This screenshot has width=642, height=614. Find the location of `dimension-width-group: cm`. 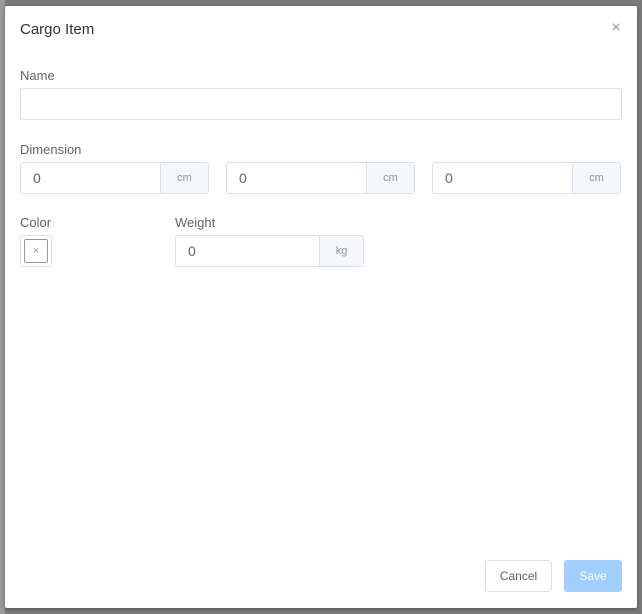

dimension-width-group: cm is located at coordinates (320, 178).